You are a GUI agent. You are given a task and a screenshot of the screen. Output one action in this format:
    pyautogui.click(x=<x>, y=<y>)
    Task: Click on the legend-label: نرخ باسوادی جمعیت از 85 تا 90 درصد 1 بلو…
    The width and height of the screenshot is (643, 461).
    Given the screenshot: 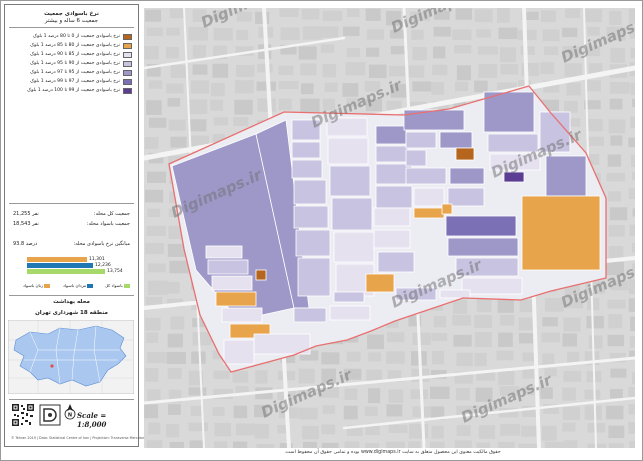 What is the action you would take?
    pyautogui.click(x=74, y=54)
    